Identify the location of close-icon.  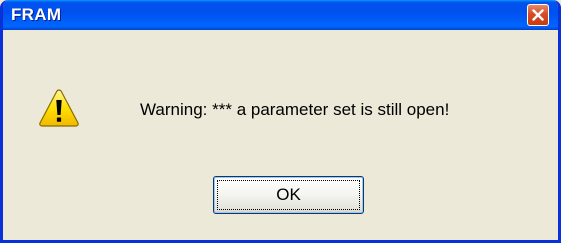
(538, 15).